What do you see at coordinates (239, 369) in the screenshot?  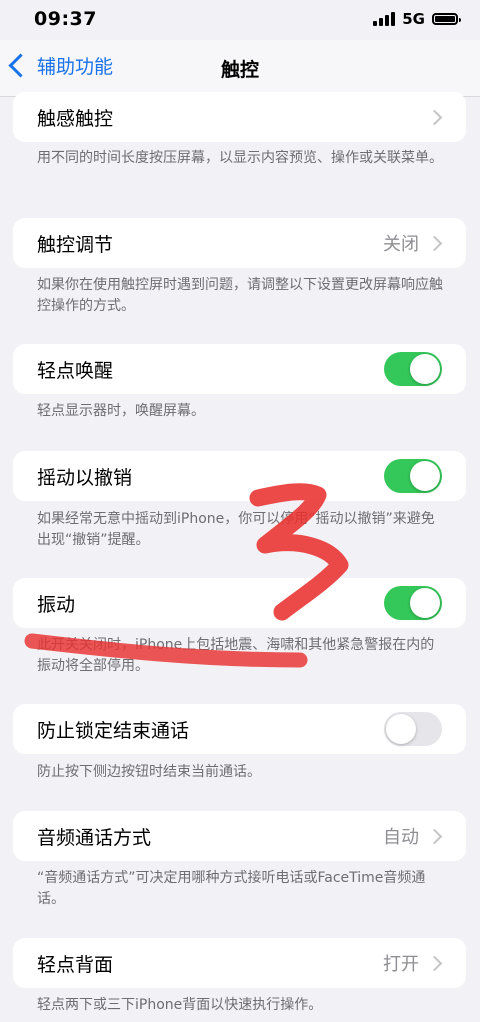 I see `row-tap-to-wake: 轻点唤醒` at bounding box center [239, 369].